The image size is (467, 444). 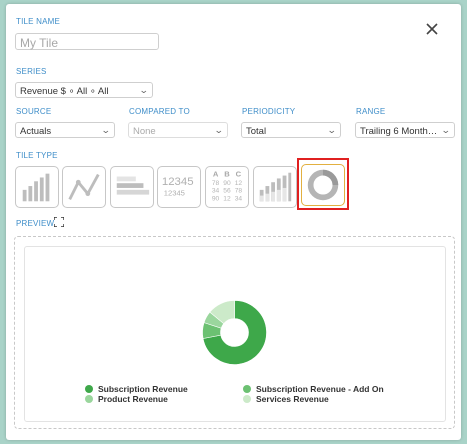 What do you see at coordinates (34, 111) in the screenshot?
I see `source-label: SOURCE` at bounding box center [34, 111].